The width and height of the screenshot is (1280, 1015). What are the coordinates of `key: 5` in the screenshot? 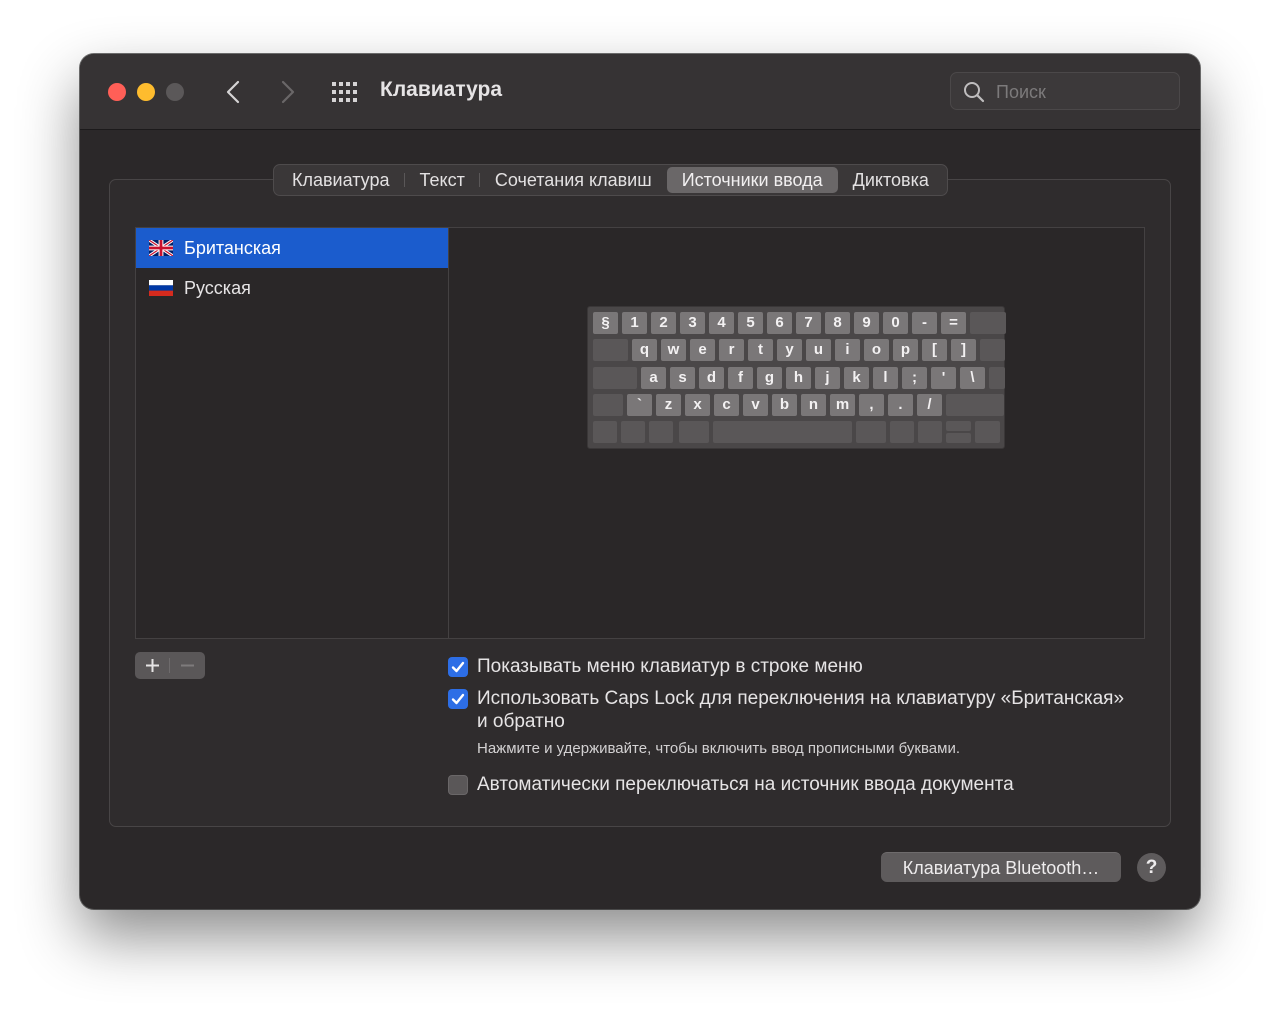 It's located at (750, 323).